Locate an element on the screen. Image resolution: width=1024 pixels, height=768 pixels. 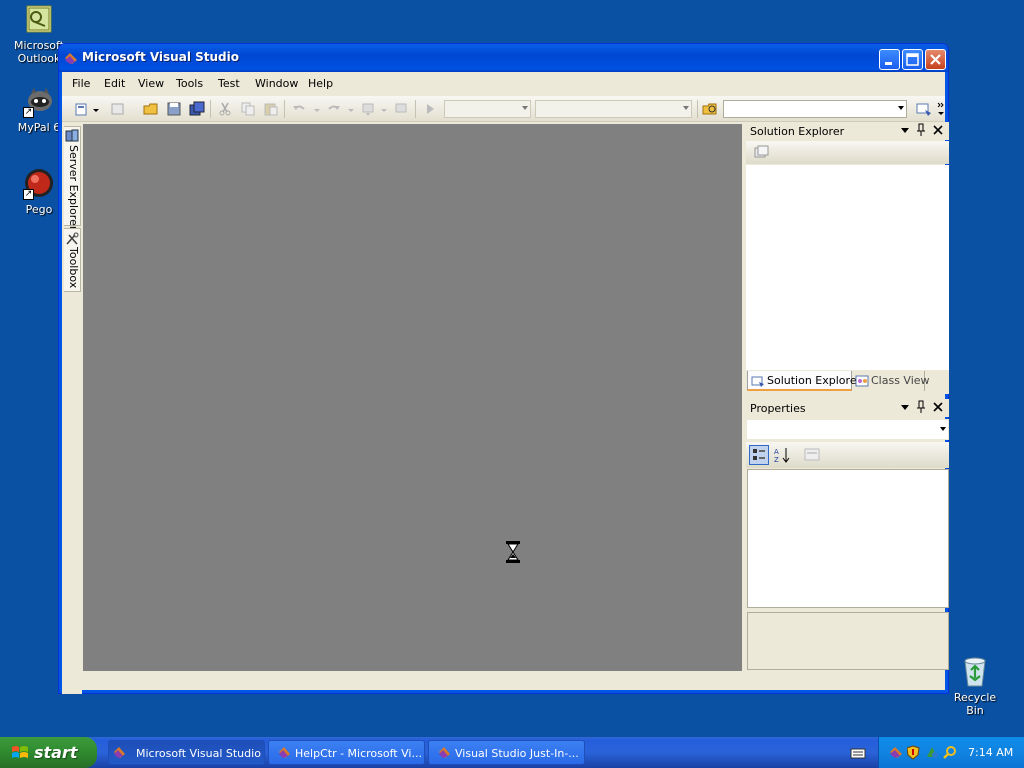
properties-description-pane is located at coordinates (848, 641).